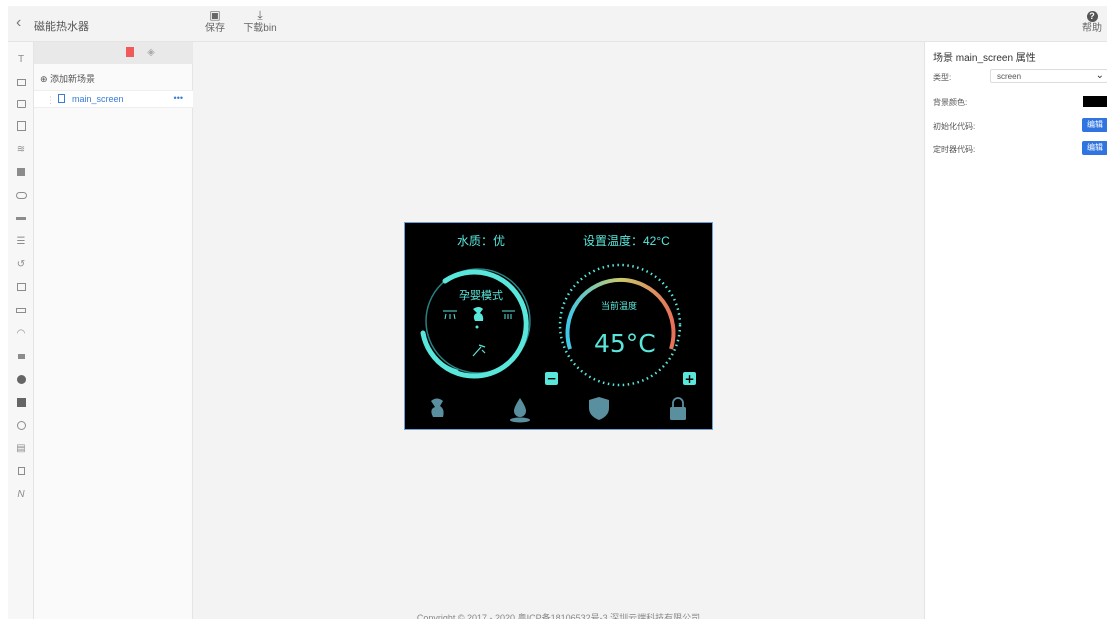 This screenshot has height=619, width=1107. Describe the element at coordinates (481, 296) in the screenshot. I see `mode-label: 孕婴模式` at that location.